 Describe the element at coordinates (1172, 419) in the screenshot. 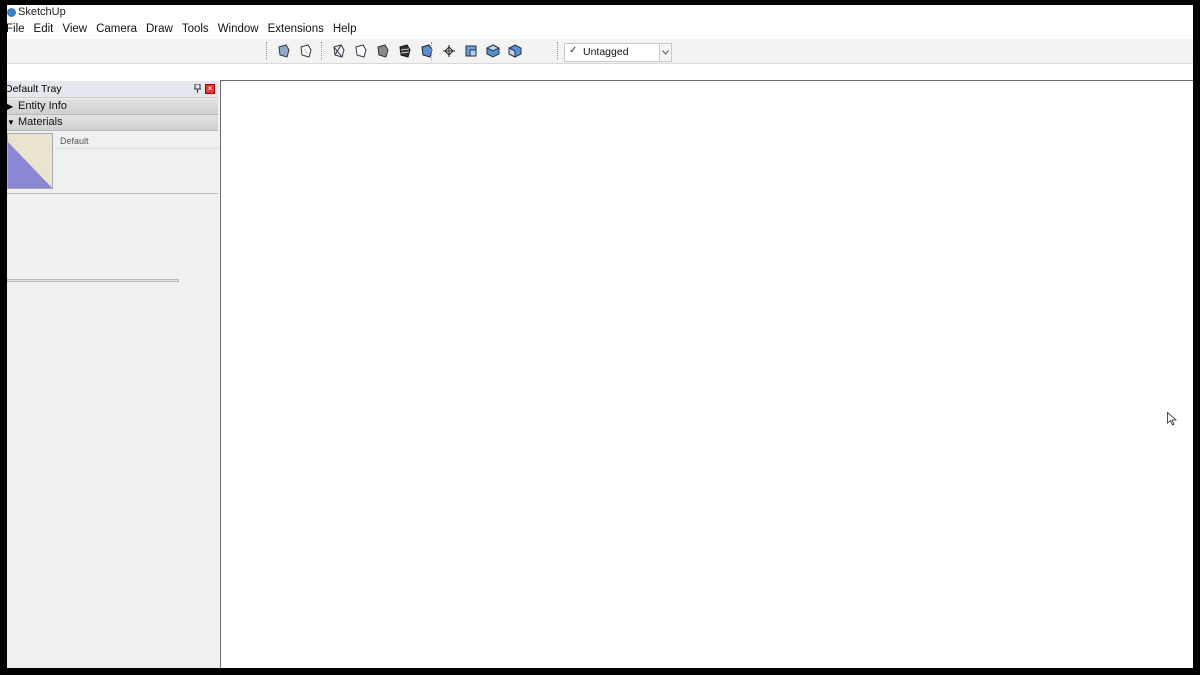

I see `mouse-cursor-icon` at that location.